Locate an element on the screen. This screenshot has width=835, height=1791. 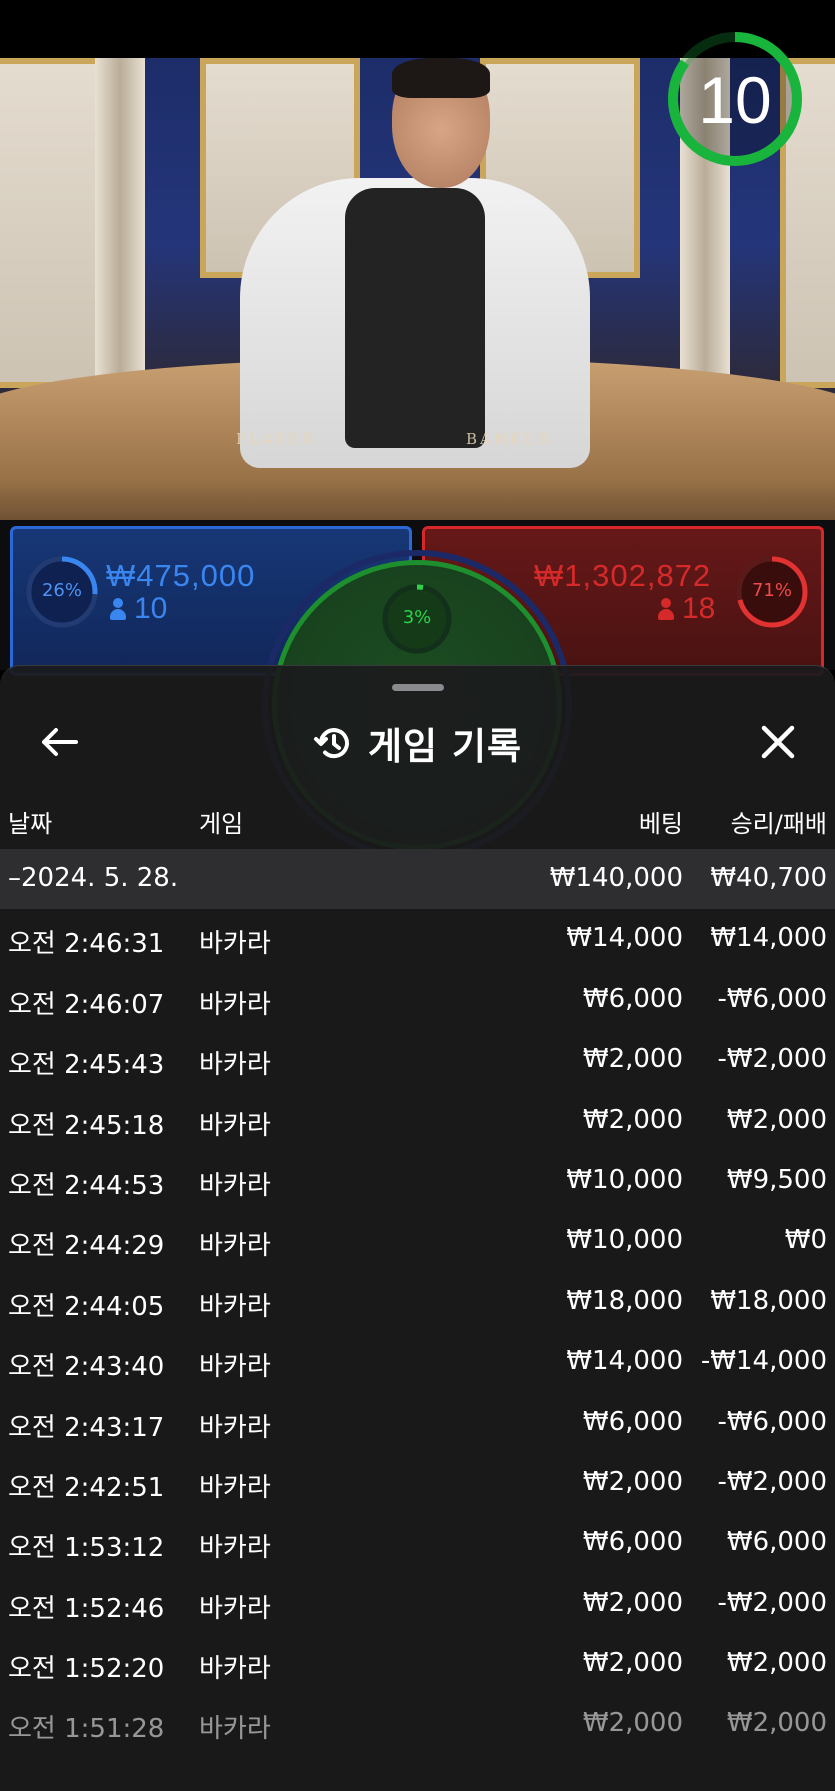
countdown-timer-text: 10 is located at coordinates (735, 100).